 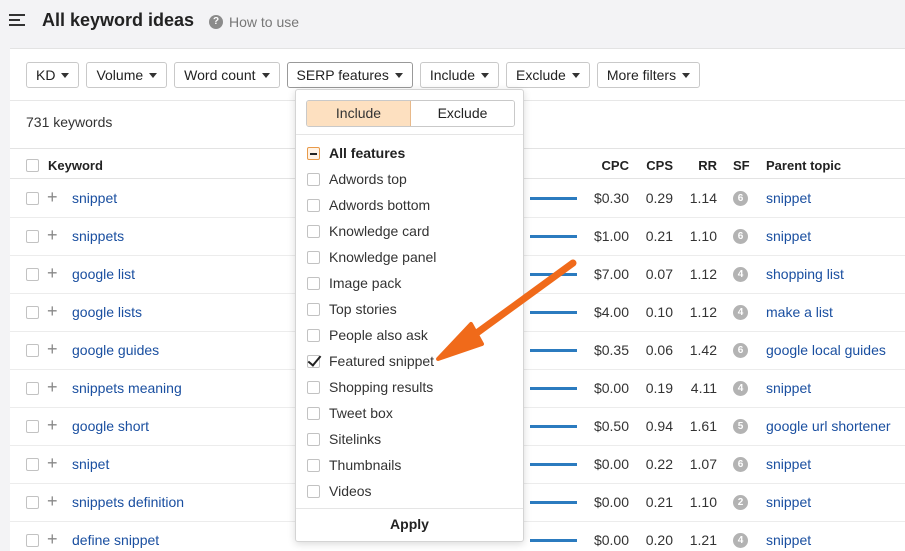 I want to click on column-rr: RR, so click(x=707, y=165).